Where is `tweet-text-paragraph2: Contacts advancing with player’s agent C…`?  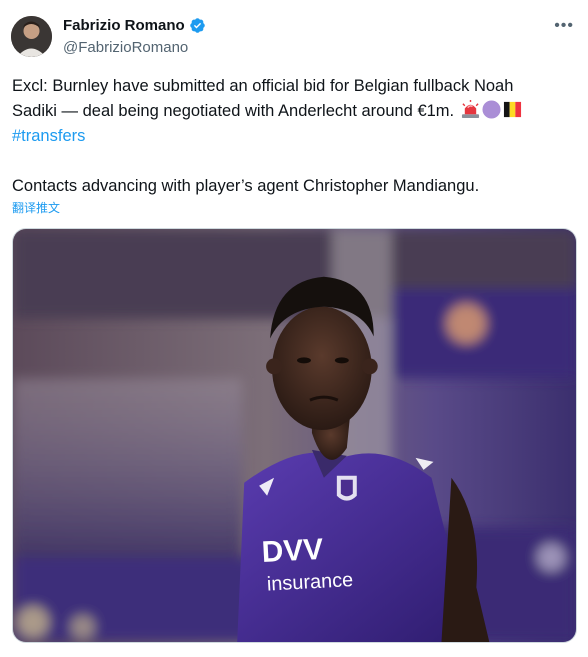
tweet-text-paragraph2: Contacts advancing with player’s agent C… is located at coordinates (246, 186).